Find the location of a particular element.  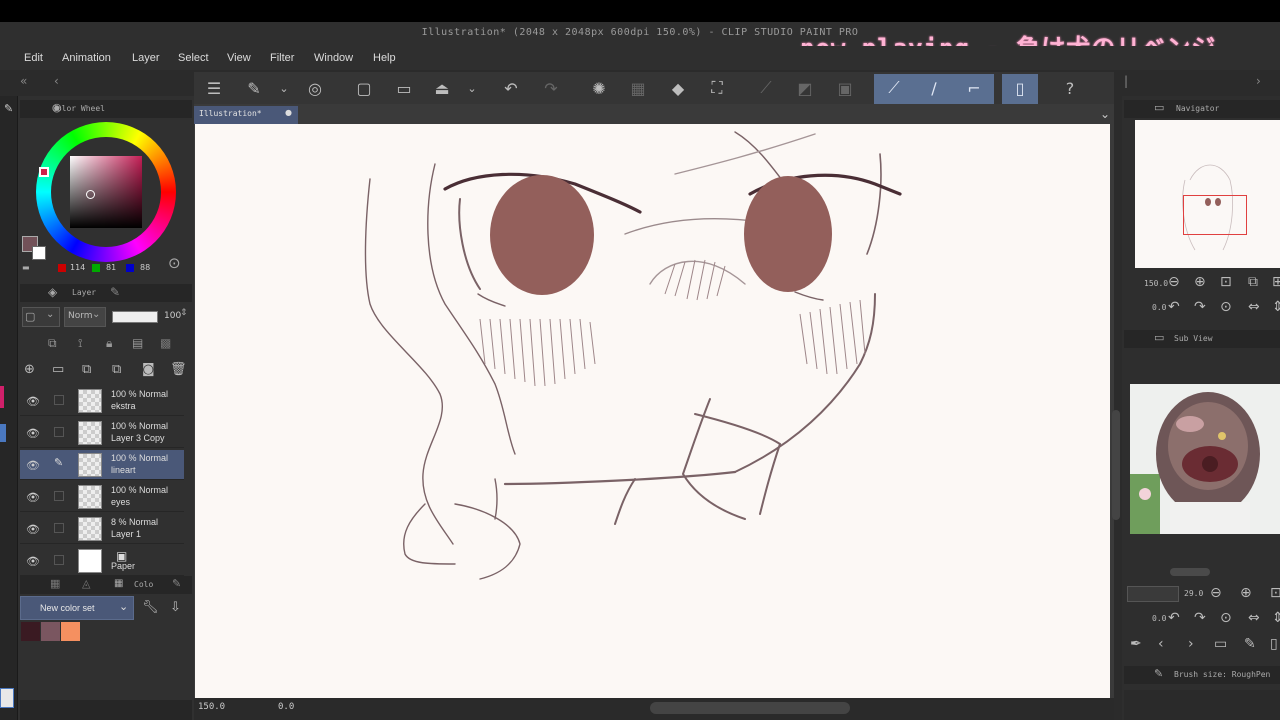

rotation-value: 0.0 is located at coordinates (286, 707).